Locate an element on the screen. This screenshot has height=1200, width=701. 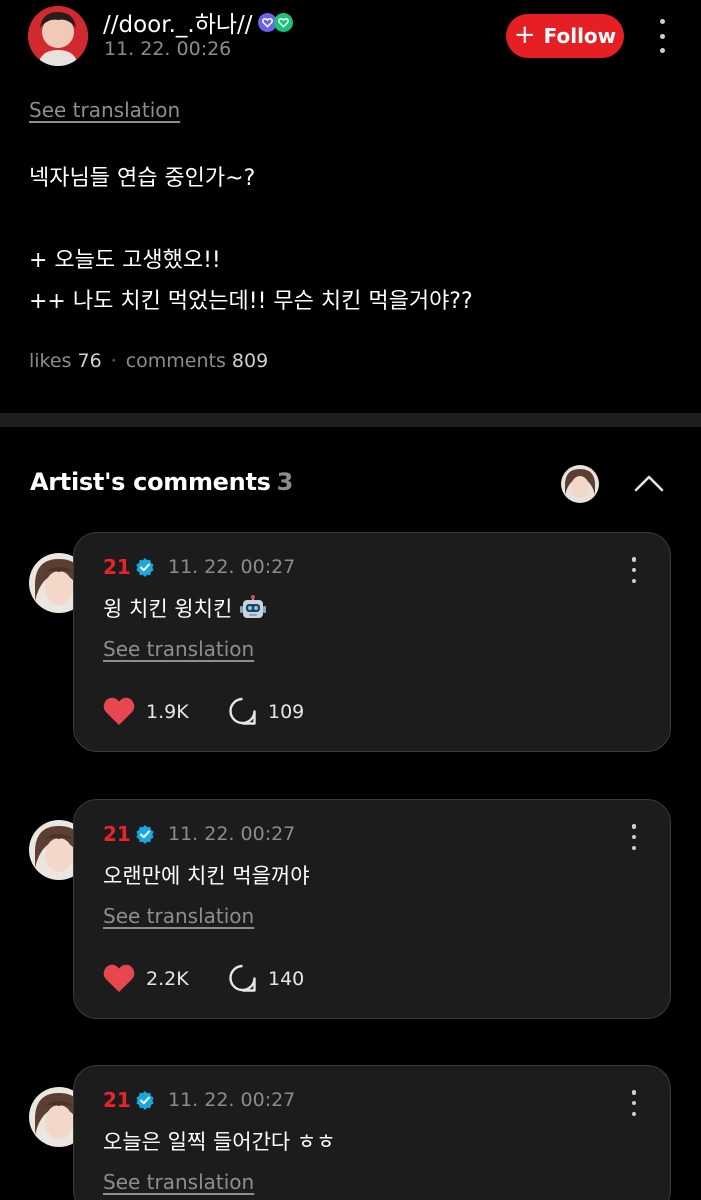
comment-text: 오랜만에 치킨 먹을꺼야 is located at coordinates (206, 876).